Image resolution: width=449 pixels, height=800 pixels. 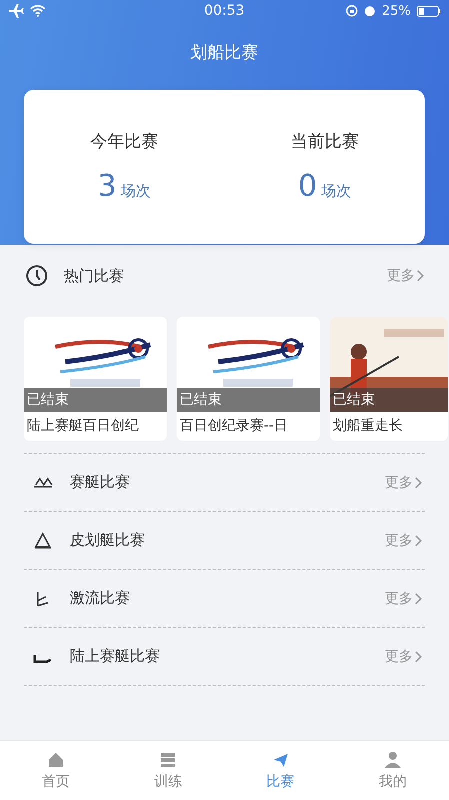 I want to click on alarm-icon, so click(x=370, y=11).